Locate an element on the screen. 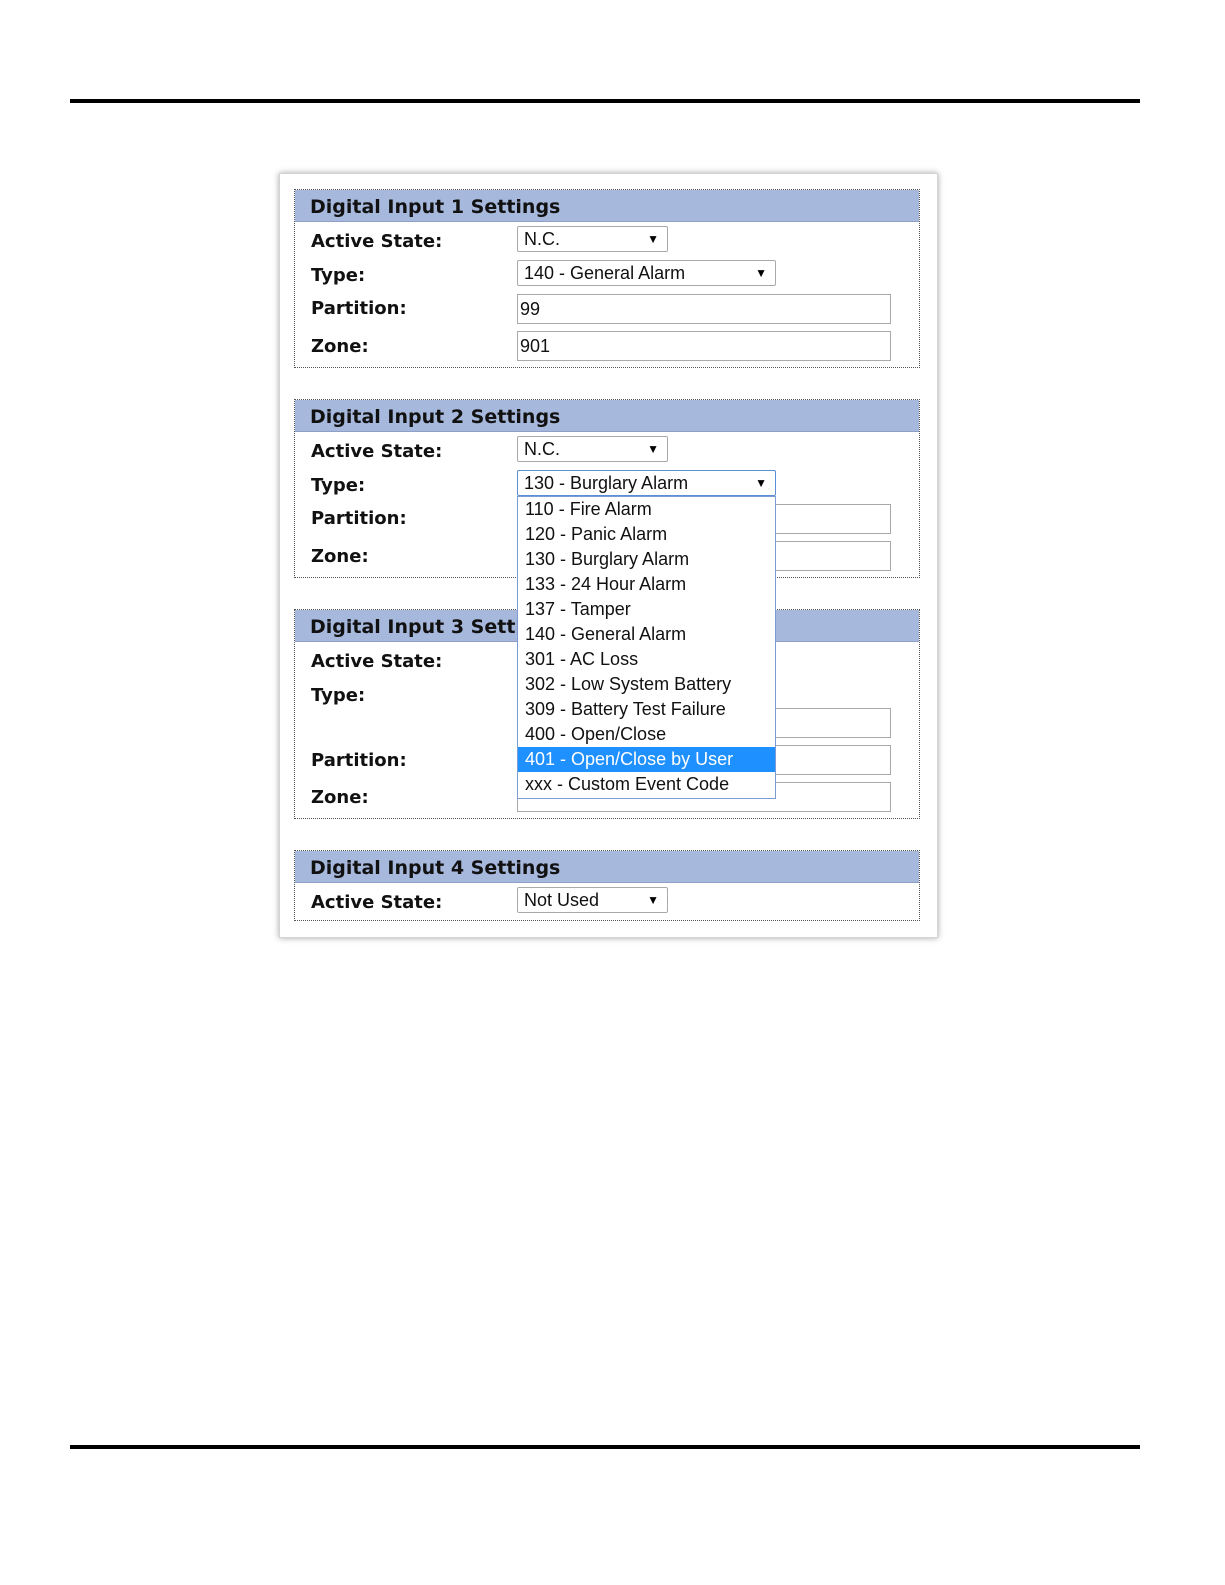 This screenshot has height=1585, width=1225. section-header: Digital Input 2 Settings is located at coordinates (607, 416).